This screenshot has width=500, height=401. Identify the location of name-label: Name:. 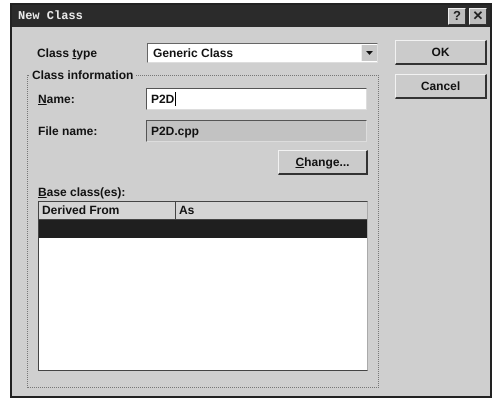
(57, 99).